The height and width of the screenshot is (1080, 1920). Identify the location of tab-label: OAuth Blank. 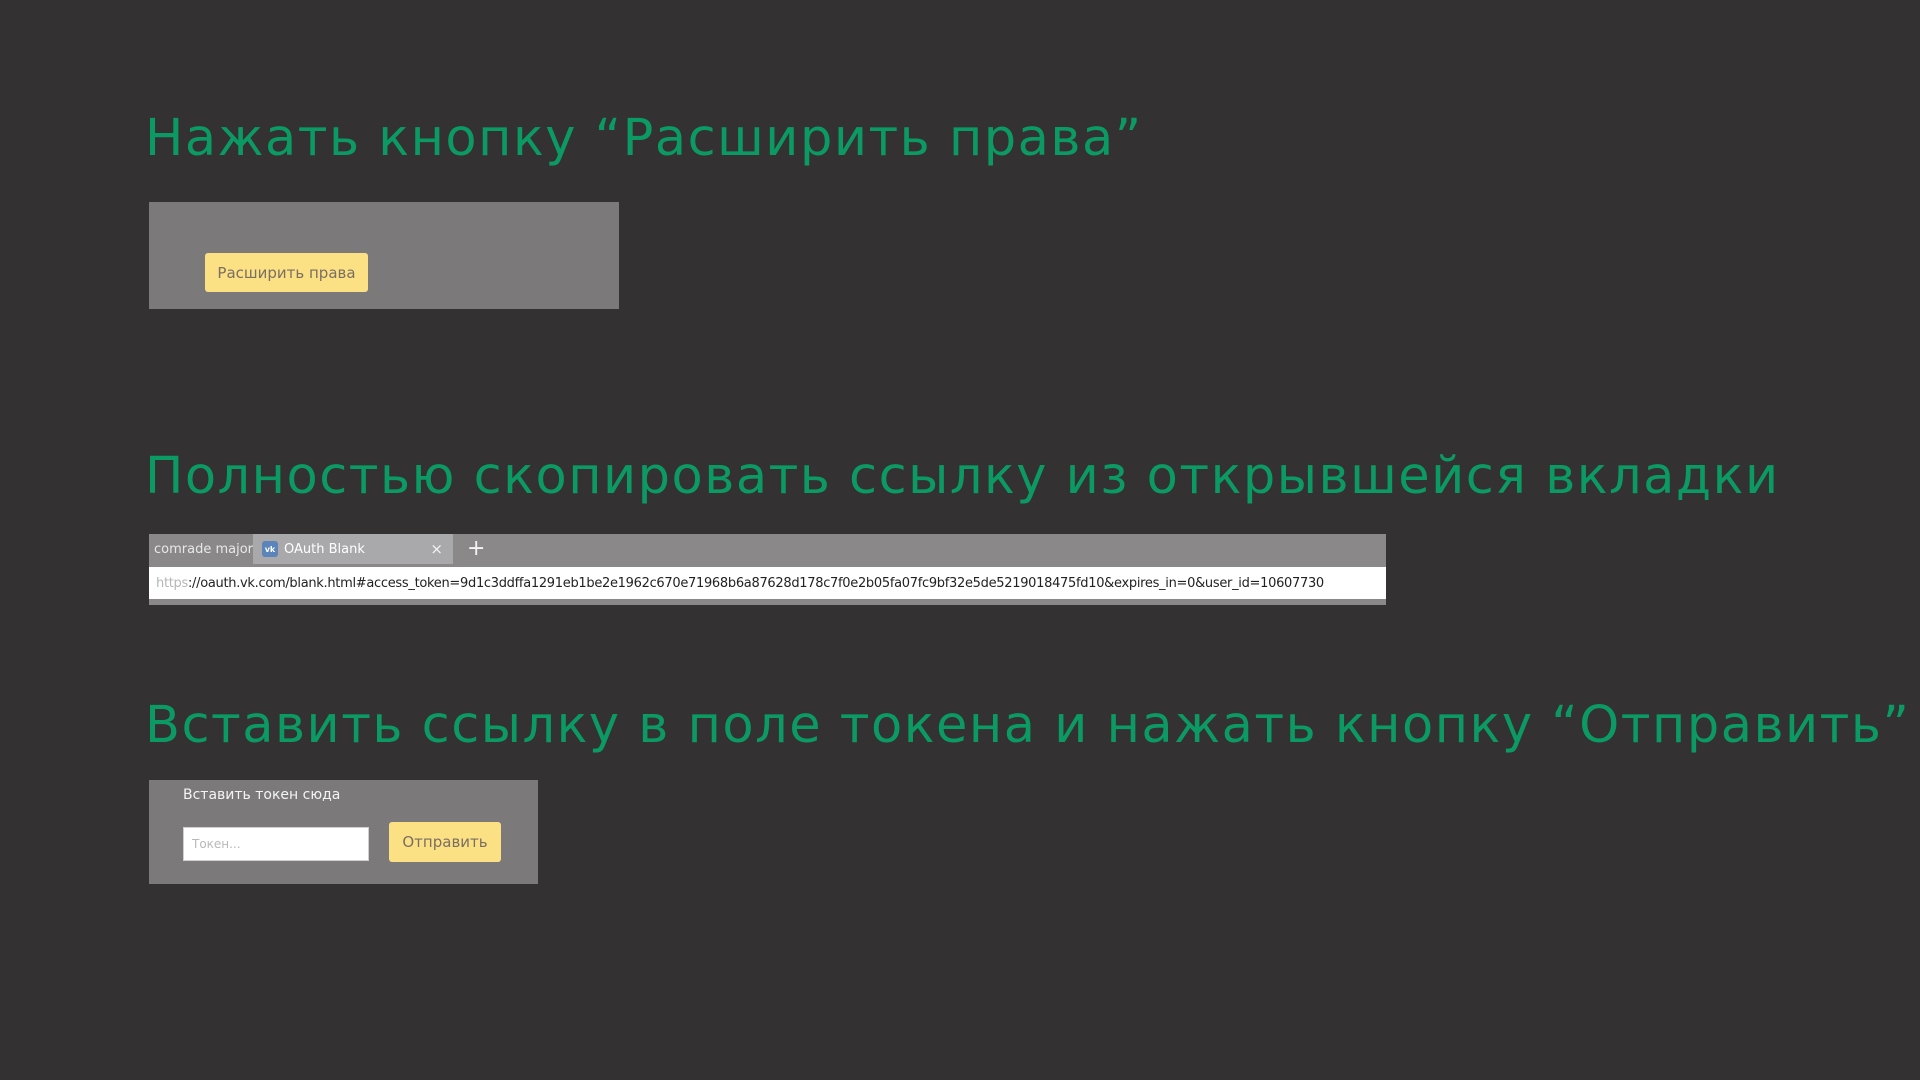
(324, 549).